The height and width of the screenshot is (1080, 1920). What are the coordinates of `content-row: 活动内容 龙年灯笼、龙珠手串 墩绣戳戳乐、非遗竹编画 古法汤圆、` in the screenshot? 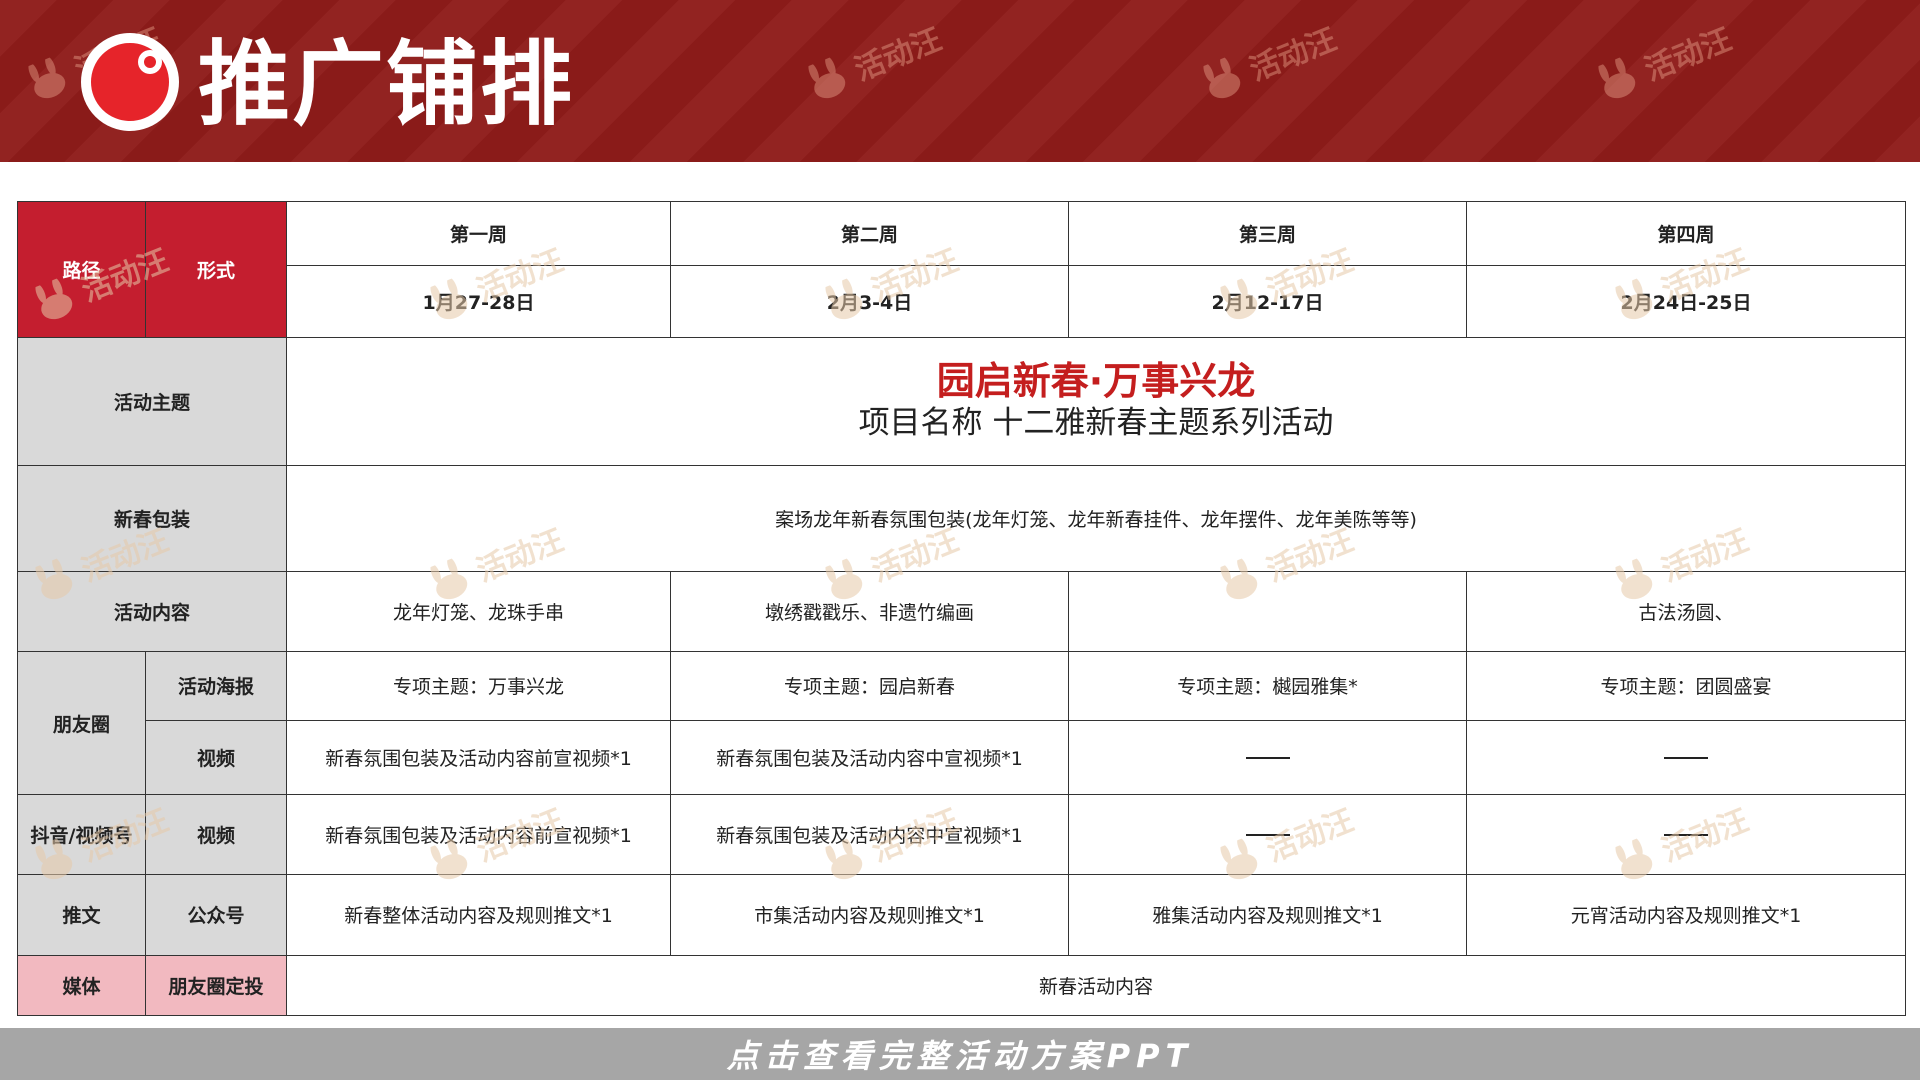 It's located at (961, 611).